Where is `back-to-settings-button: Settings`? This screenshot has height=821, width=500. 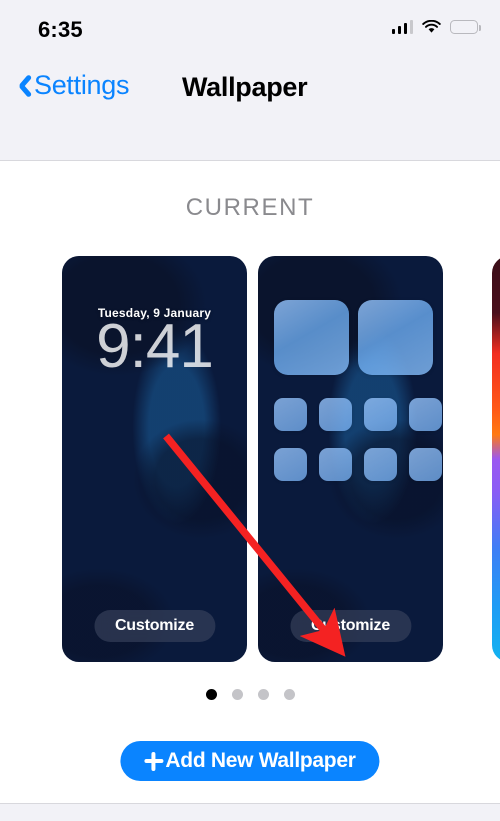
back-to-settings-button: Settings is located at coordinates (71, 85).